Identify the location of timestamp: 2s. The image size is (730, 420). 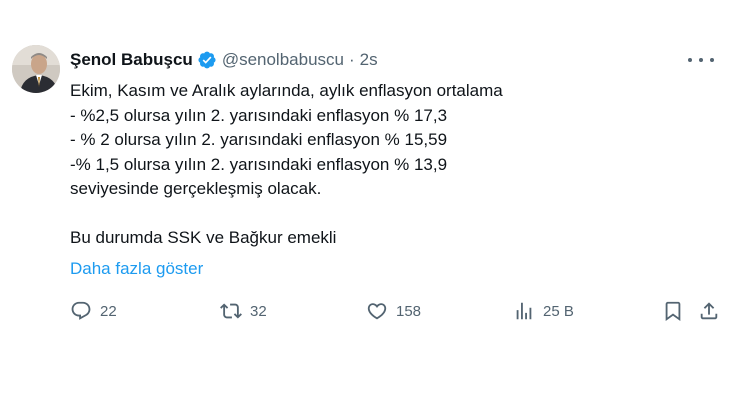
(369, 60).